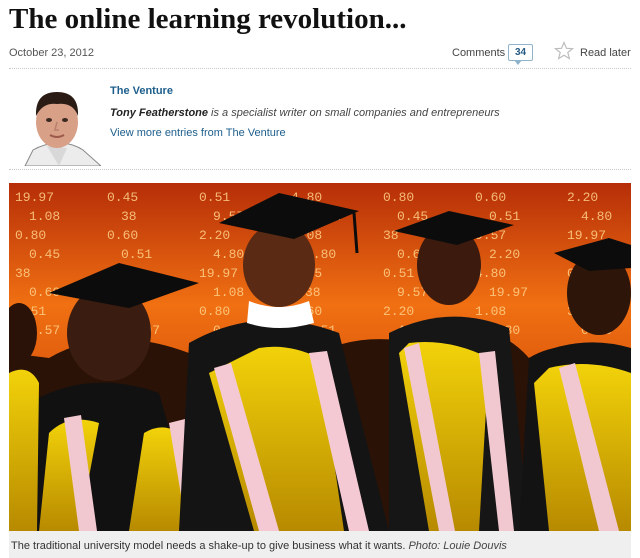 The height and width of the screenshot is (558, 640). I want to click on photo-credit: Photo: Louie Douvis, so click(457, 546).